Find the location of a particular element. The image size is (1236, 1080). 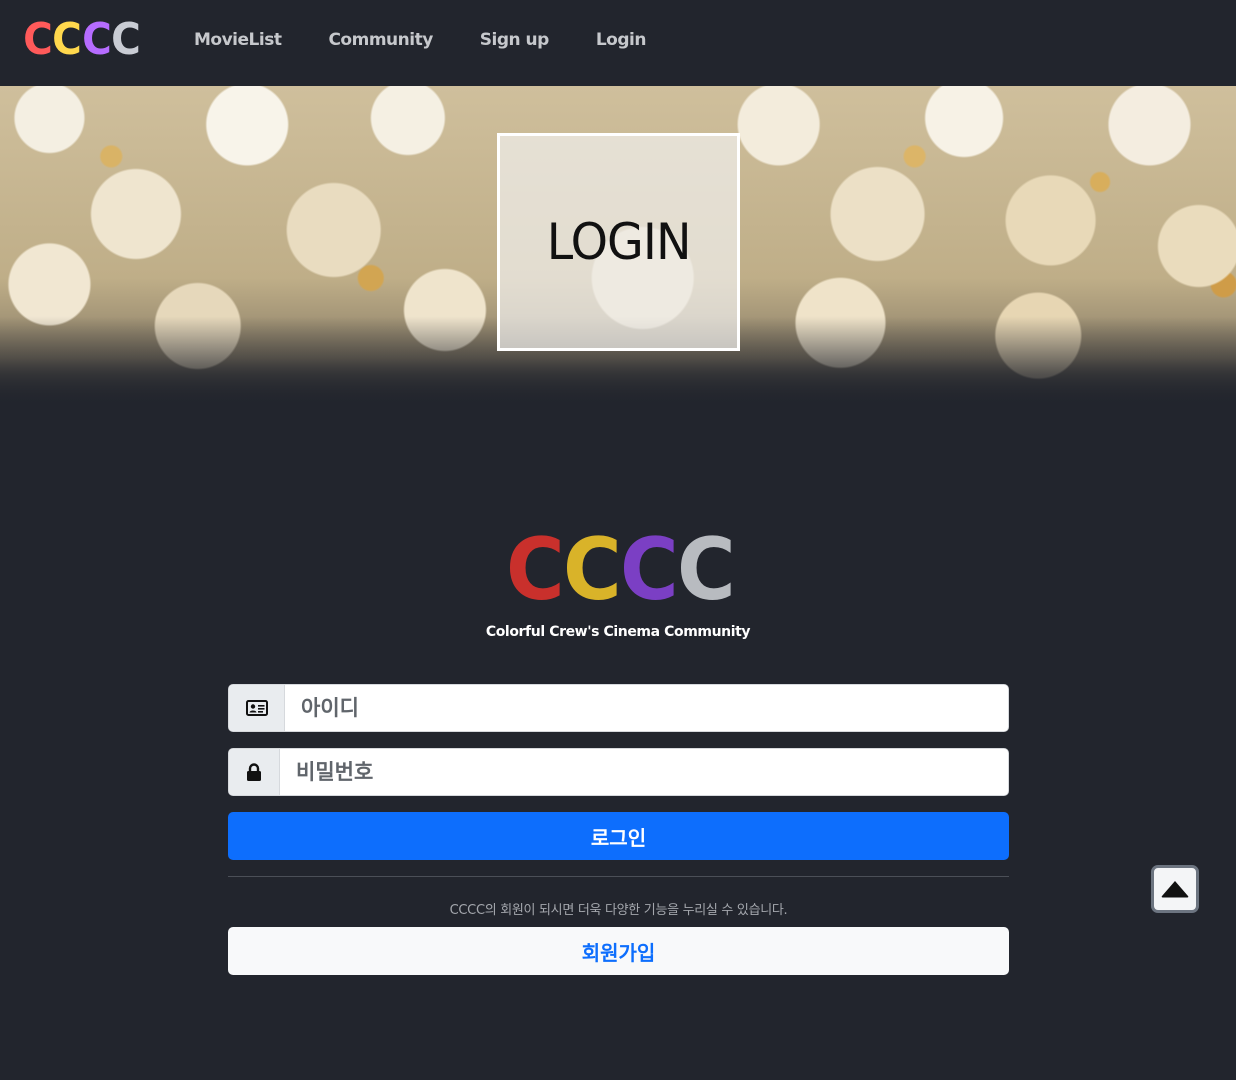

hero-title: LOGIN is located at coordinates (619, 242).